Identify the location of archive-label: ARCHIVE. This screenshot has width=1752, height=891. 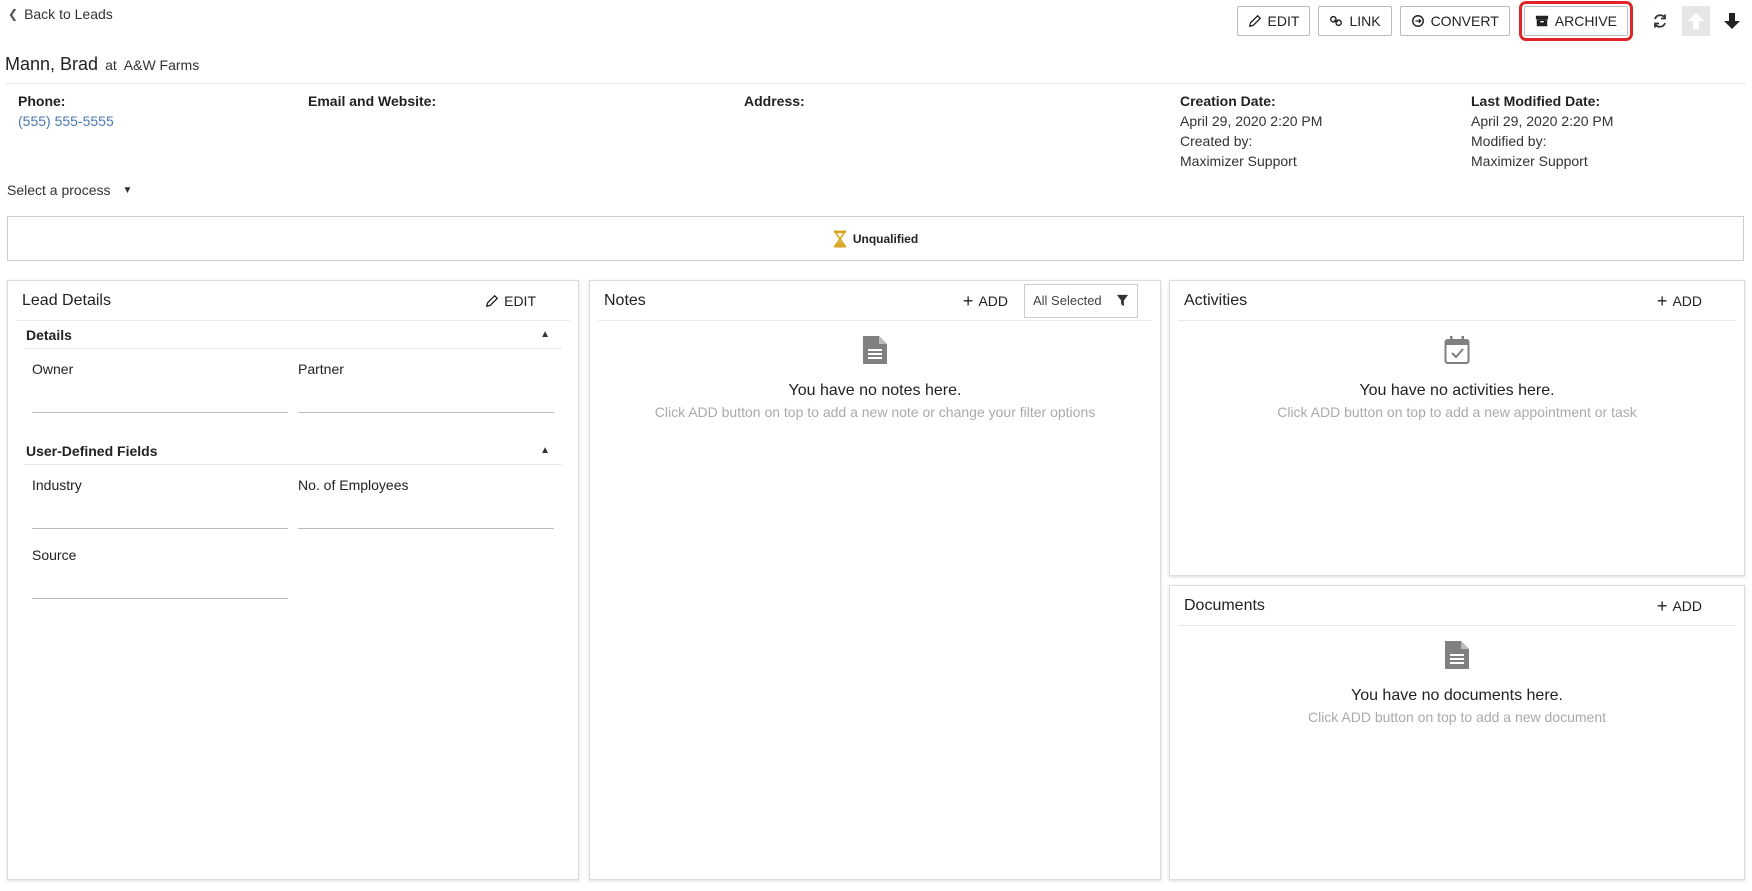
(1585, 21).